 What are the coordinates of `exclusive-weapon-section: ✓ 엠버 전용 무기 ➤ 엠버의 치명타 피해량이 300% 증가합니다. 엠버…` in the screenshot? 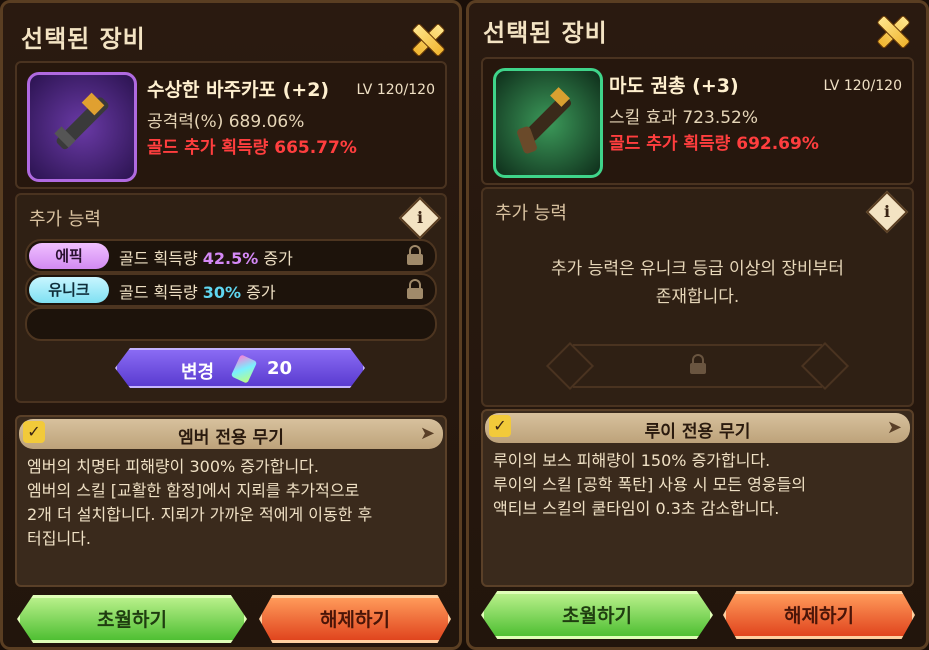 It's located at (231, 501).